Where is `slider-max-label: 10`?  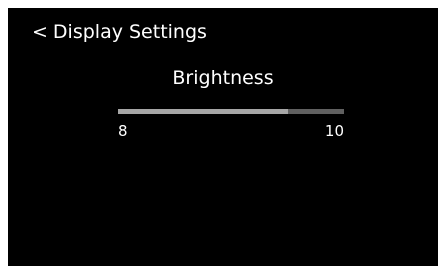
slider-max-label: 10 is located at coordinates (334, 131).